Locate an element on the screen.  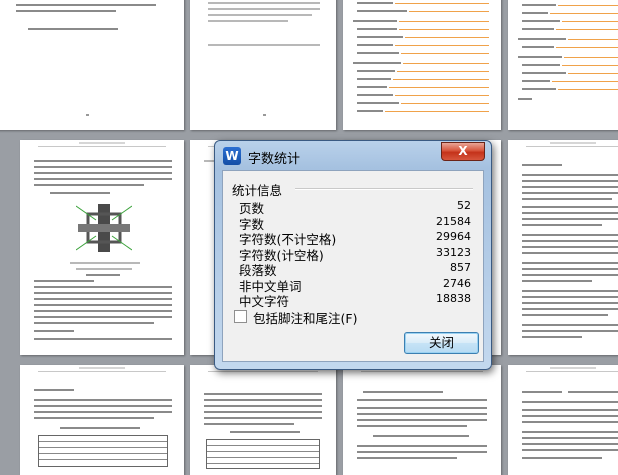
stat-row-non-chinese-words: 非中文单词 2746 is located at coordinates (355, 285).